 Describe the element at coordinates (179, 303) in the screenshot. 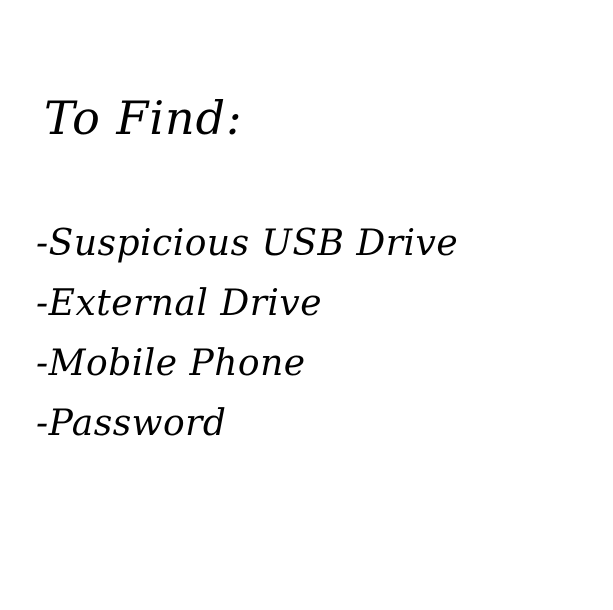

I see `list-item: -External Drive` at that location.